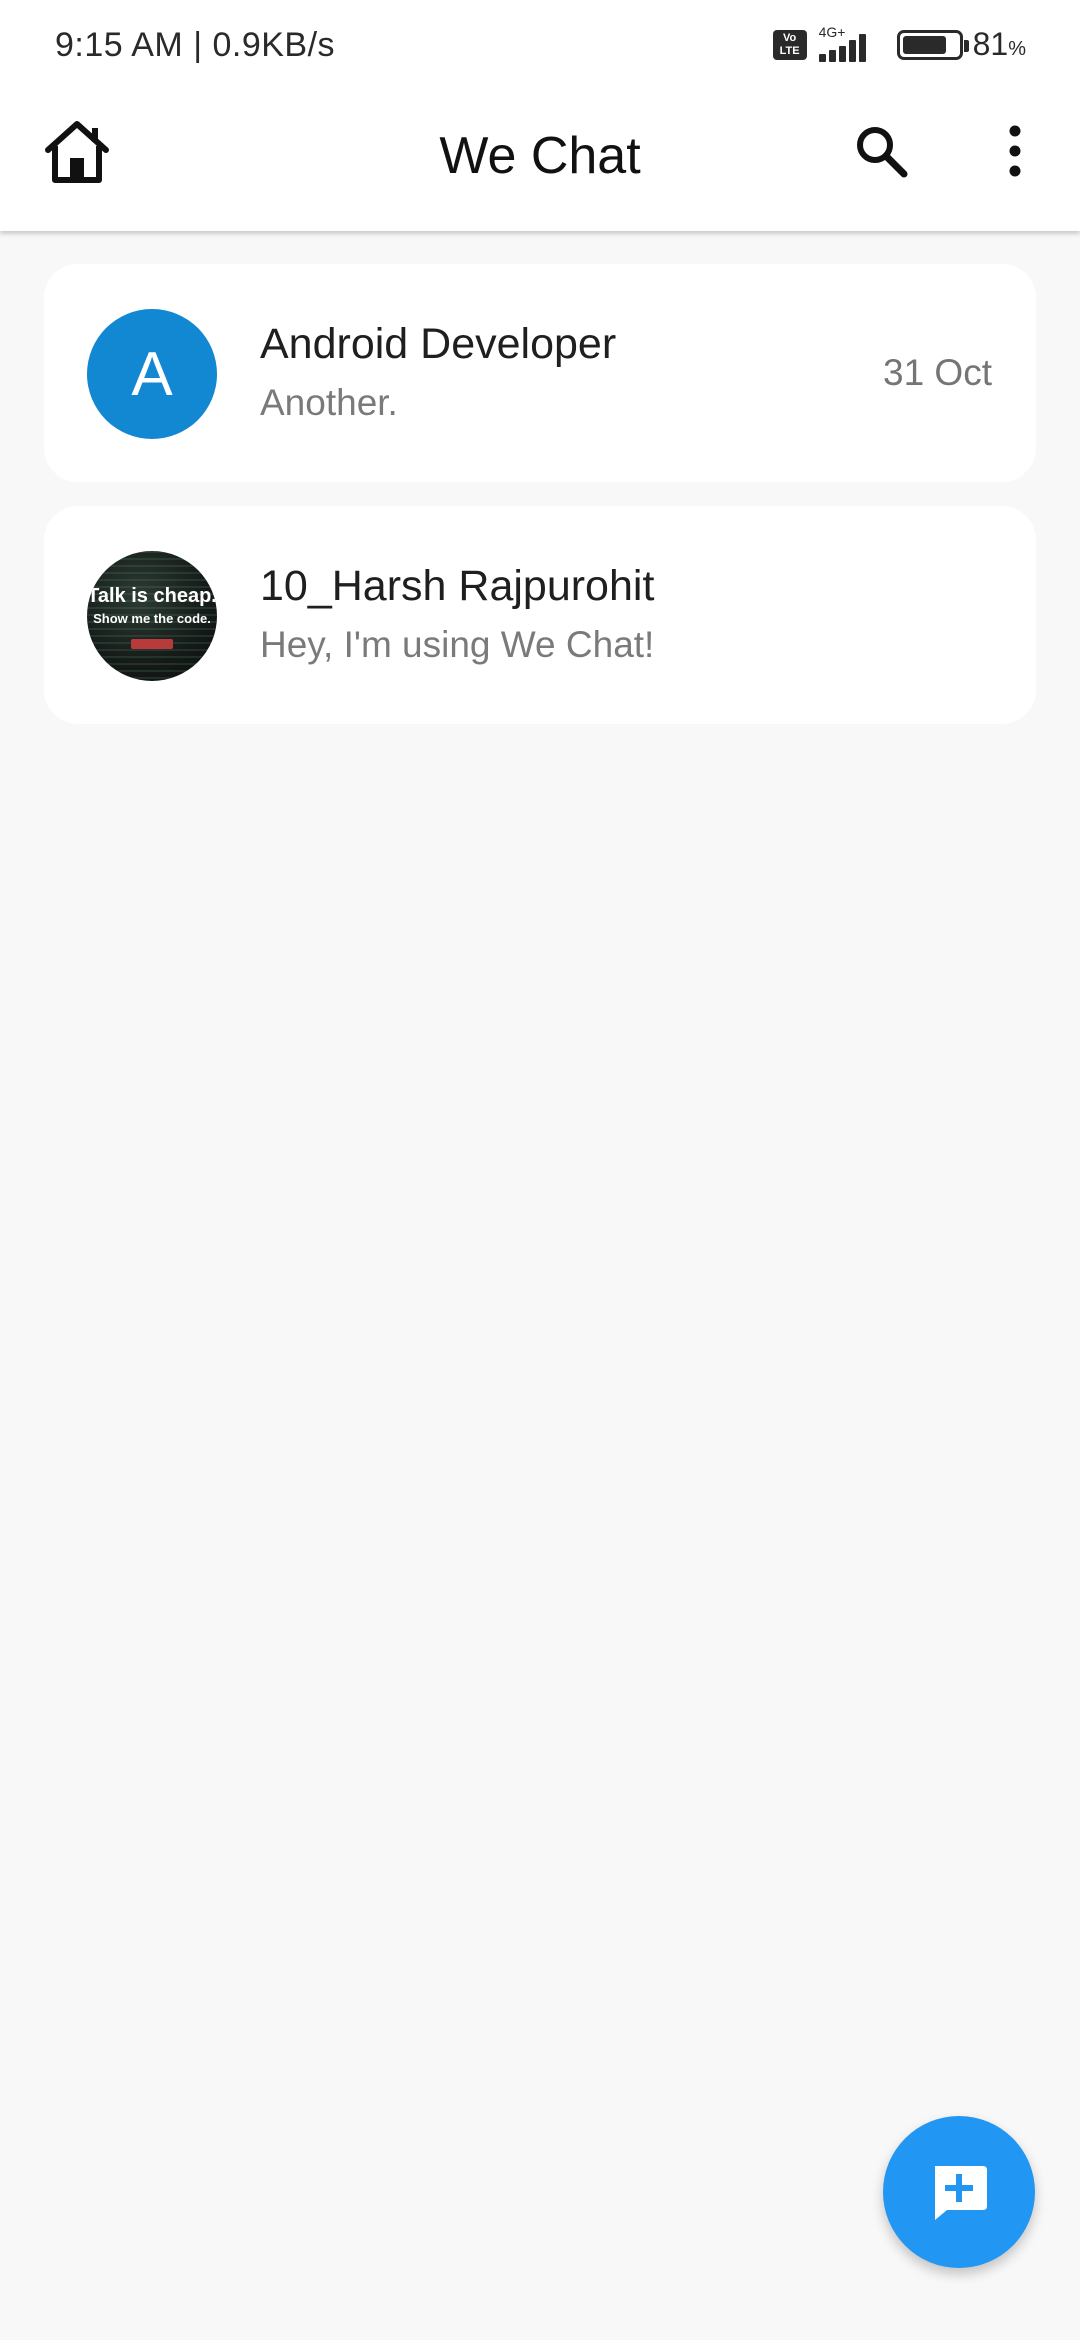 The image size is (1080, 2340). Describe the element at coordinates (937, 372) in the screenshot. I see `chat-timestamp: 31 Oct` at that location.